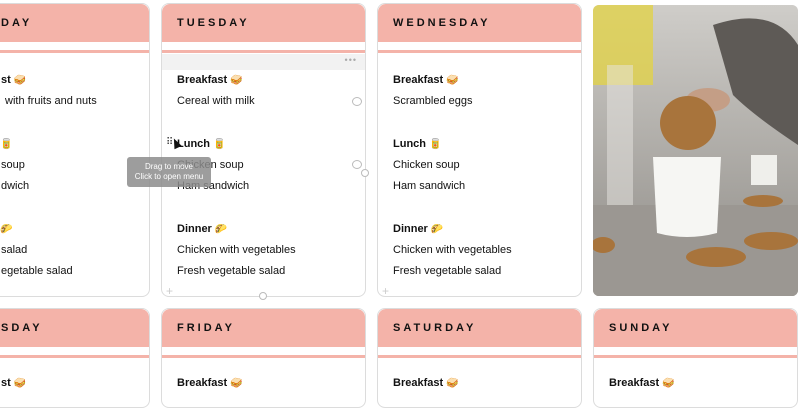 The image size is (800, 408). Describe the element at coordinates (22, 328) in the screenshot. I see `day-title: SDAY` at that location.